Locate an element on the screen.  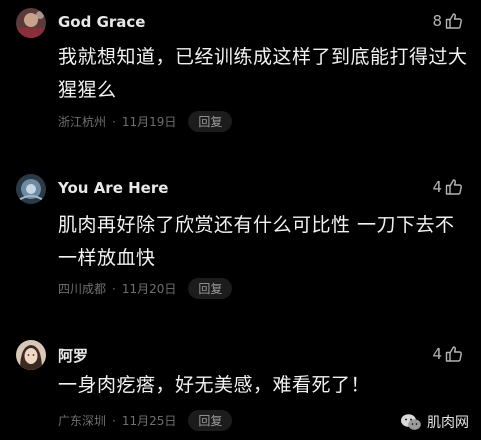
like-button: 8 is located at coordinates (447, 21).